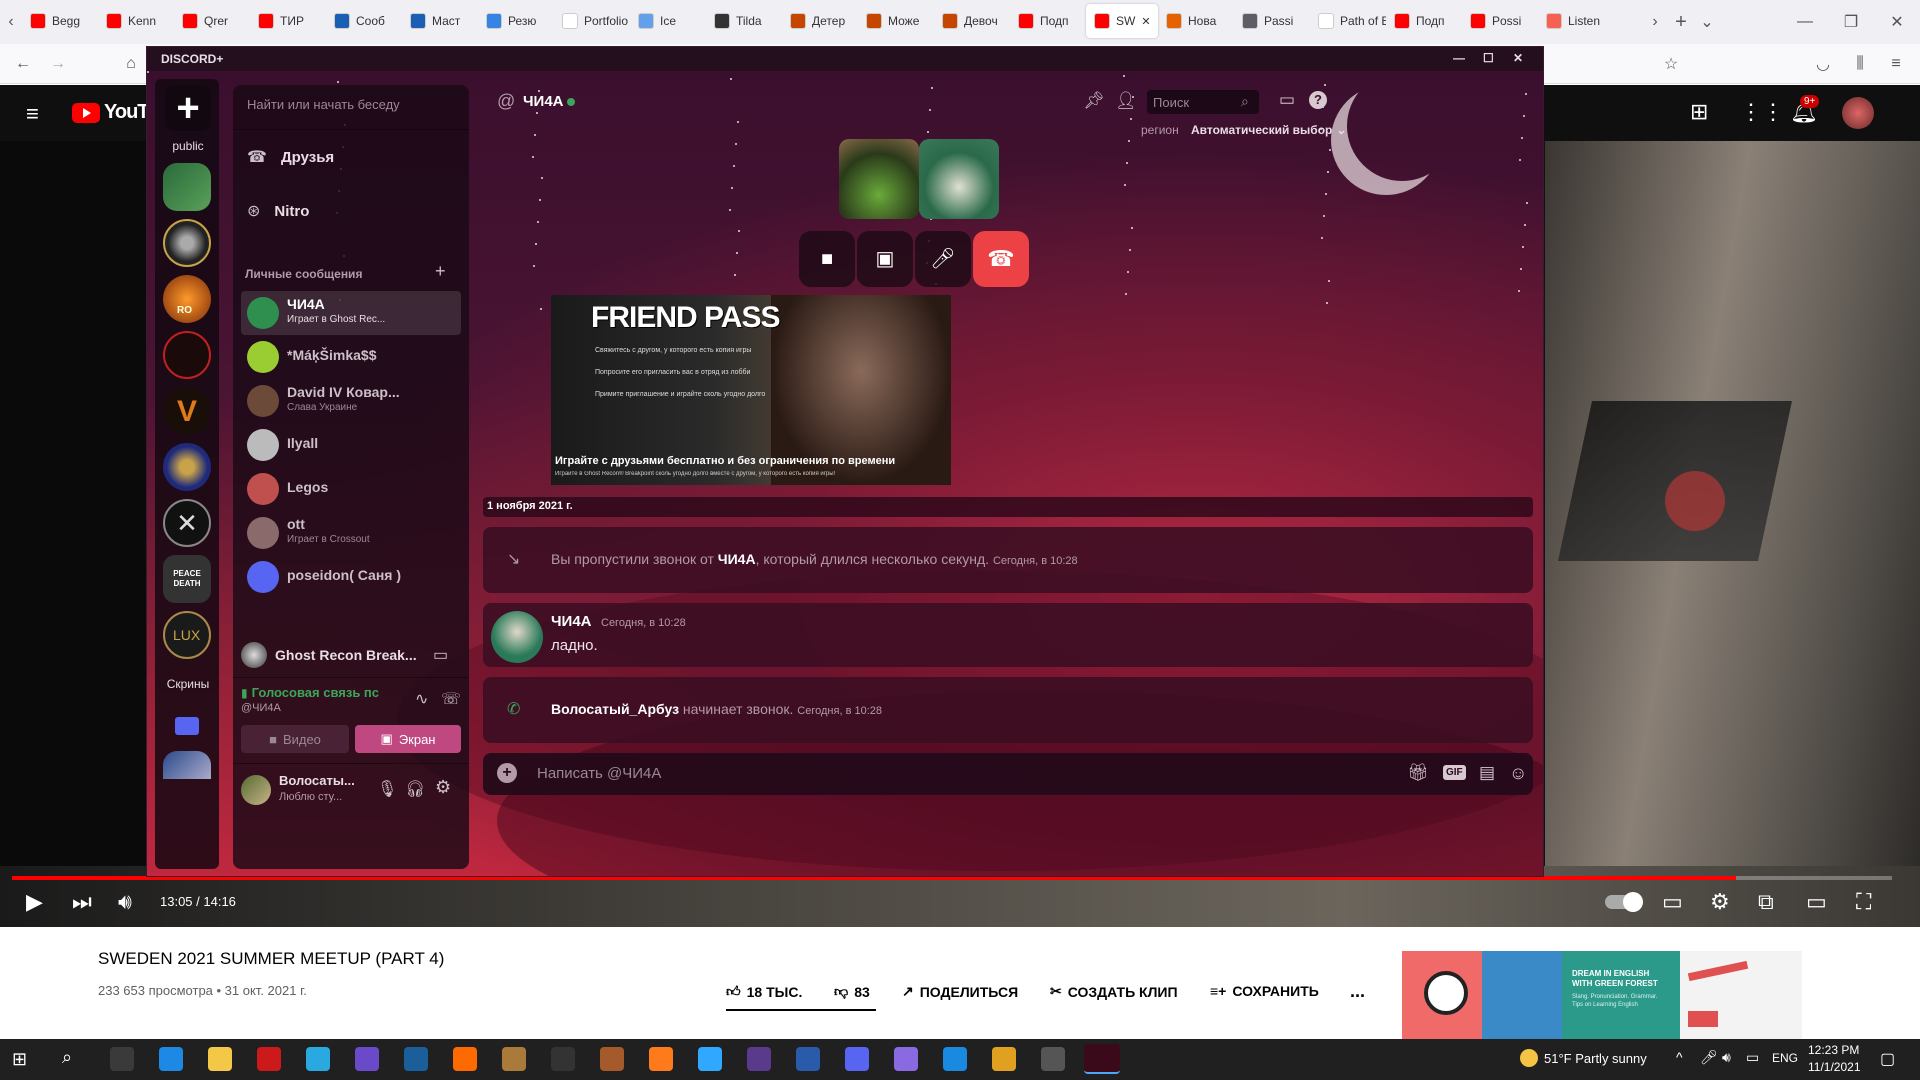 This screenshot has width=1920, height=1080. Describe the element at coordinates (1785, 1058) in the screenshot. I see `language-indicator: ENG` at that location.